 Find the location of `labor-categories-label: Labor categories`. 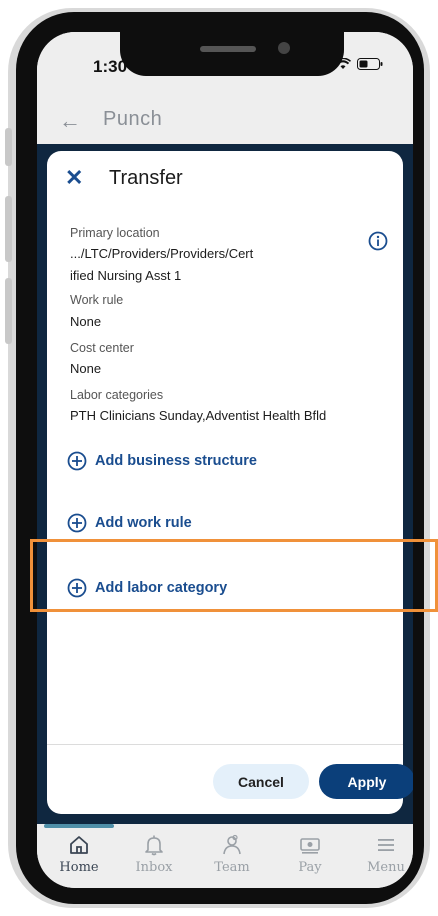

labor-categories-label: Labor categories is located at coordinates (117, 395).